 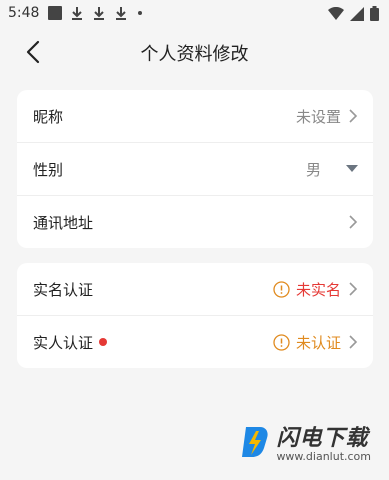 I want to click on signal-icon, so click(x=357, y=13).